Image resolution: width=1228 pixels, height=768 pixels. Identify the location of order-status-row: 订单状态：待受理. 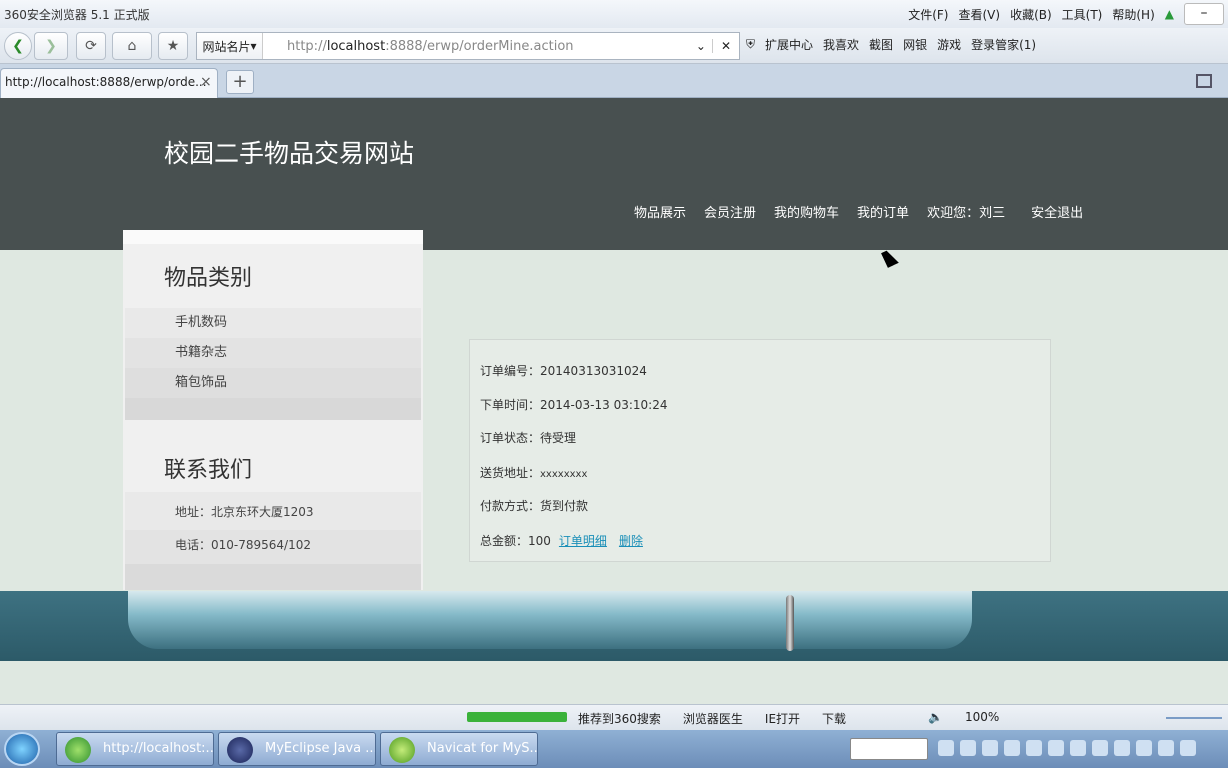
(528, 438).